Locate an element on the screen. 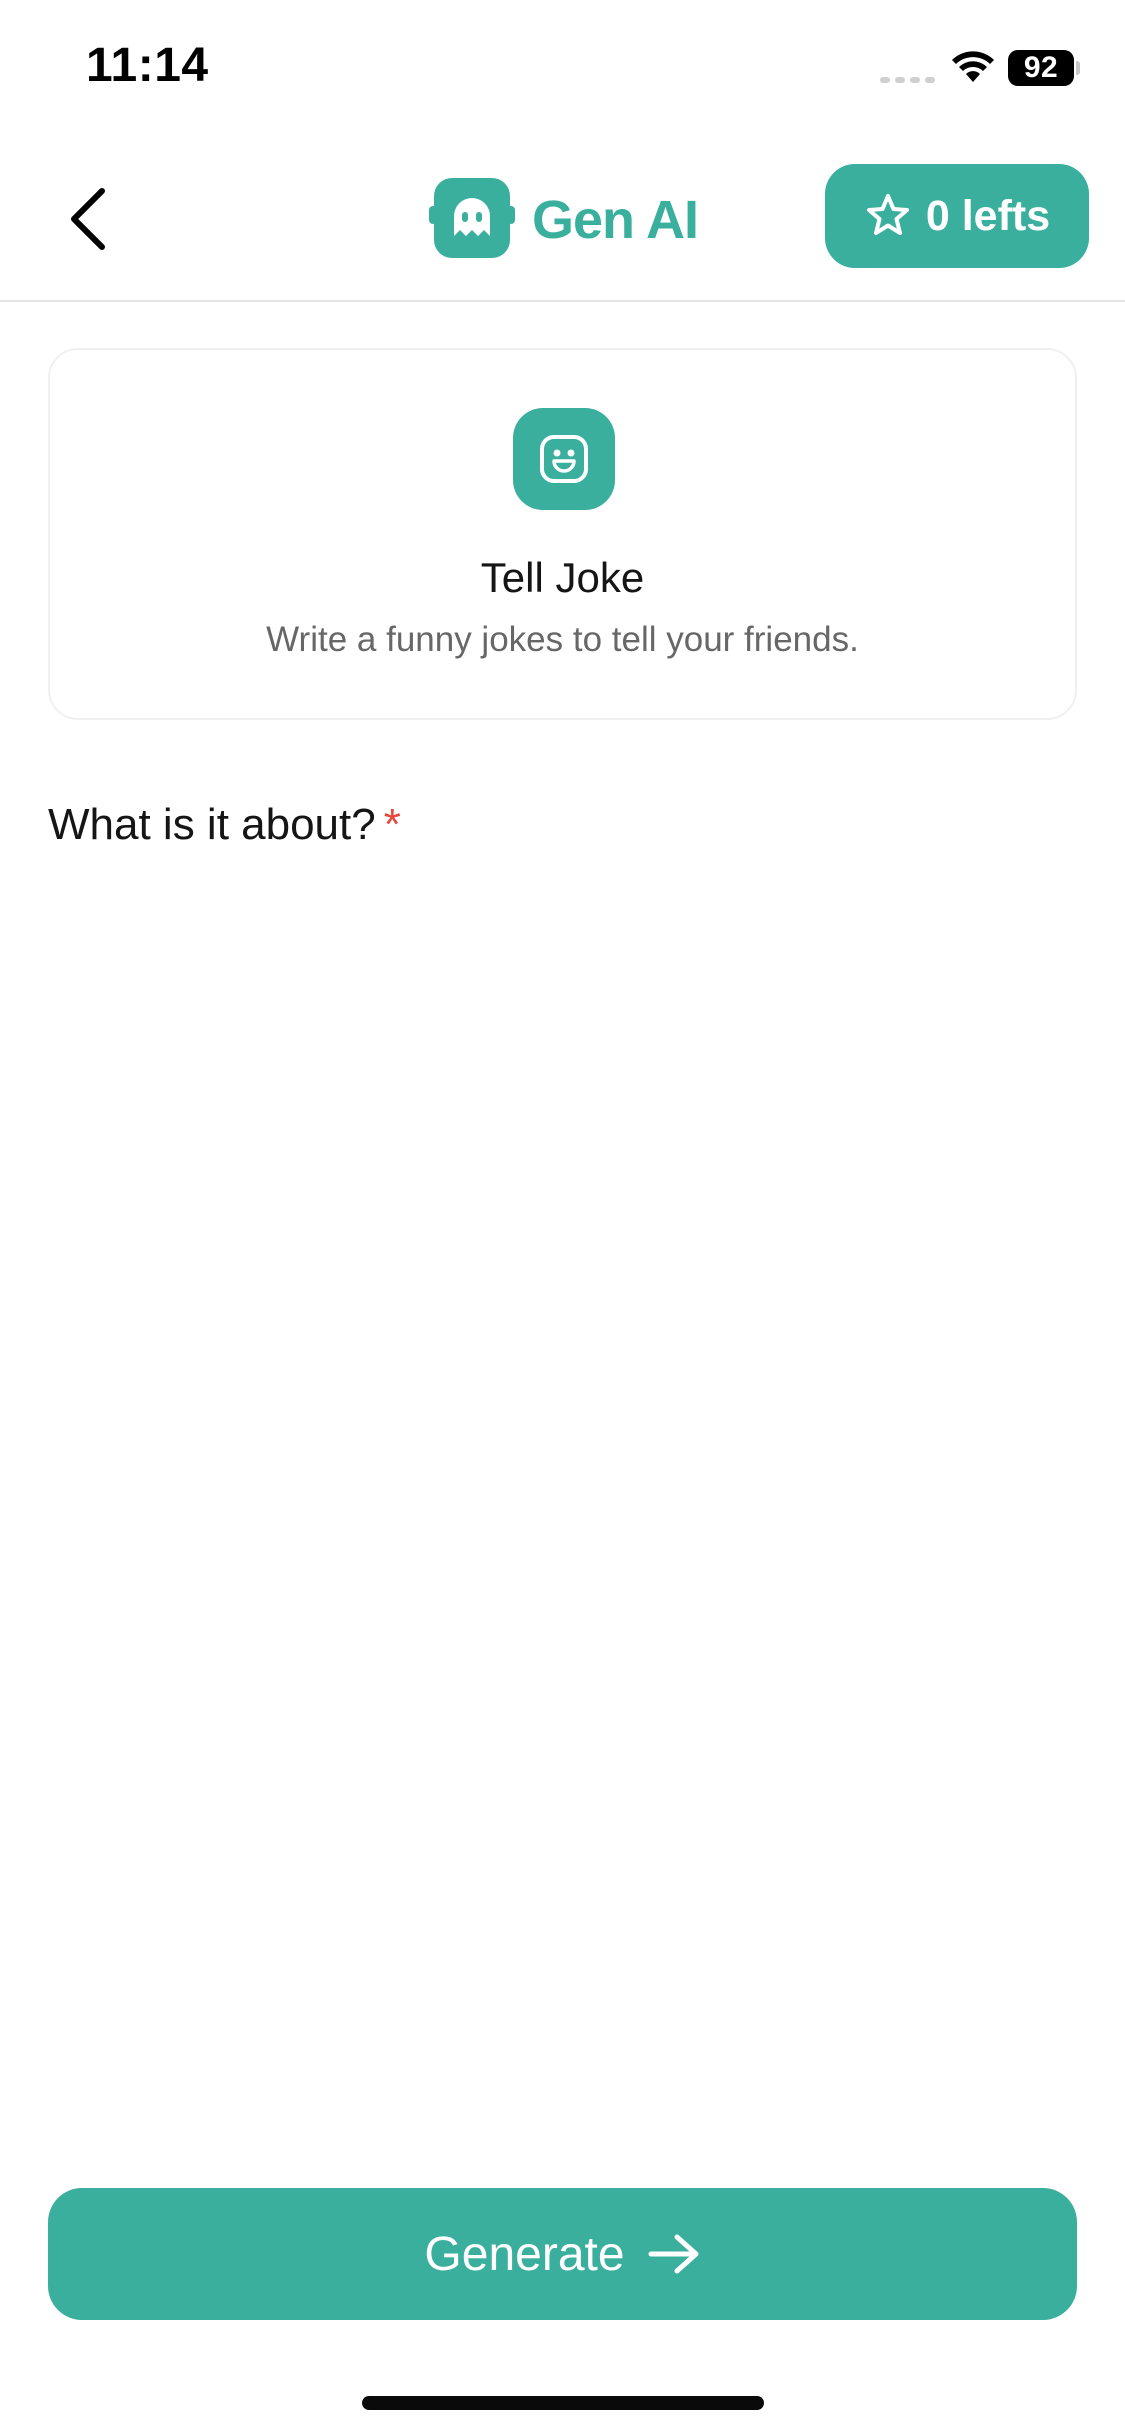 The height and width of the screenshot is (2436, 1125). chevron-left-icon is located at coordinates (88, 219).